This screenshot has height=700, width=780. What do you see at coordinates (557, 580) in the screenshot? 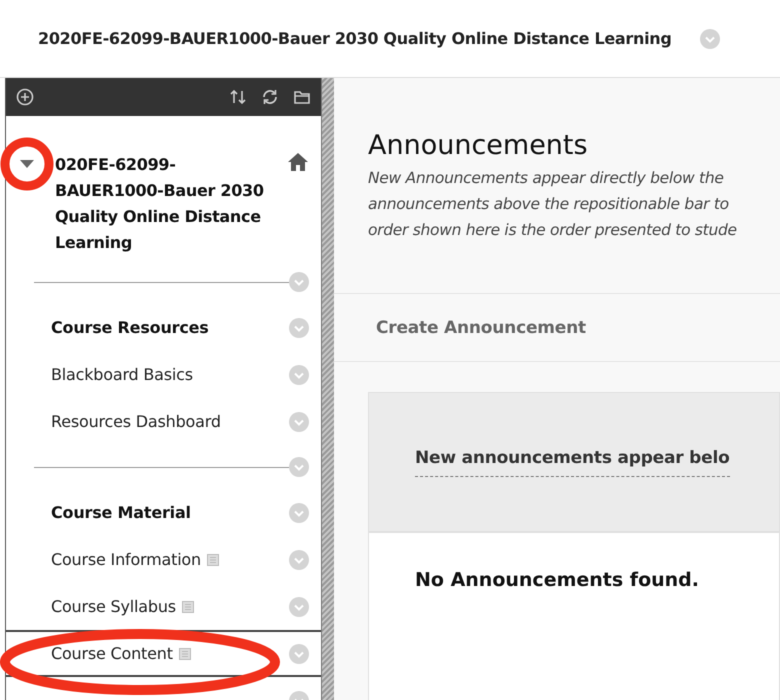
I see `empty-message: No Announcements found.` at bounding box center [557, 580].